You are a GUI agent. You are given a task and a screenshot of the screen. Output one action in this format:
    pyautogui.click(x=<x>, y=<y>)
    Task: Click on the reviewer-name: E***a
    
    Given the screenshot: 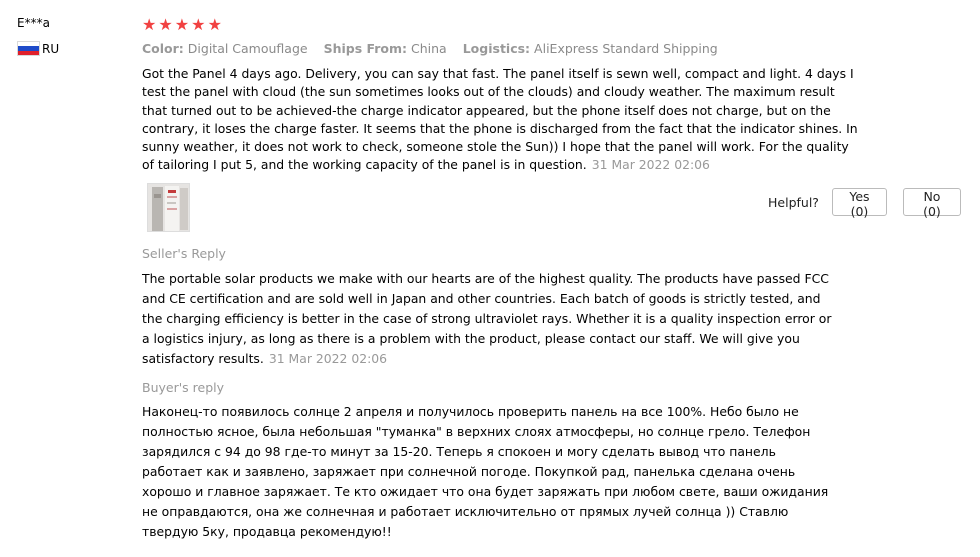 What is the action you would take?
    pyautogui.click(x=33, y=23)
    